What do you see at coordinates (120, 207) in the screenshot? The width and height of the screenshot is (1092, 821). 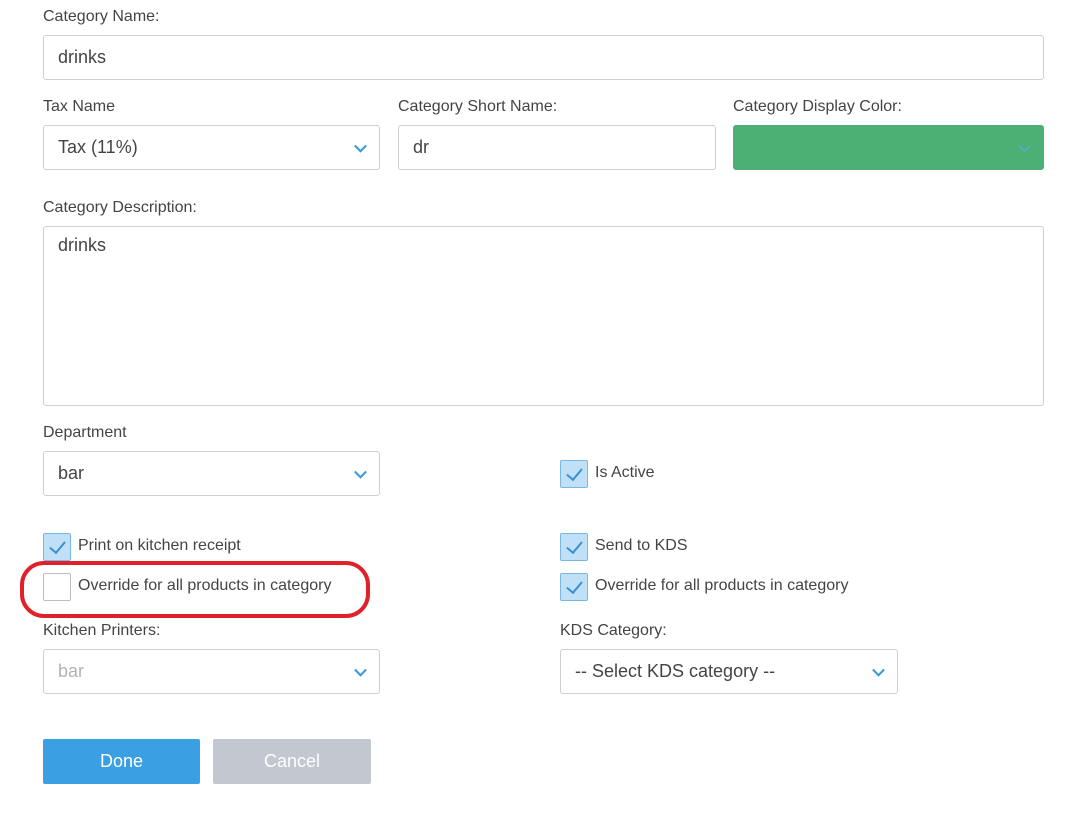 I see `description-label: Category Description:` at bounding box center [120, 207].